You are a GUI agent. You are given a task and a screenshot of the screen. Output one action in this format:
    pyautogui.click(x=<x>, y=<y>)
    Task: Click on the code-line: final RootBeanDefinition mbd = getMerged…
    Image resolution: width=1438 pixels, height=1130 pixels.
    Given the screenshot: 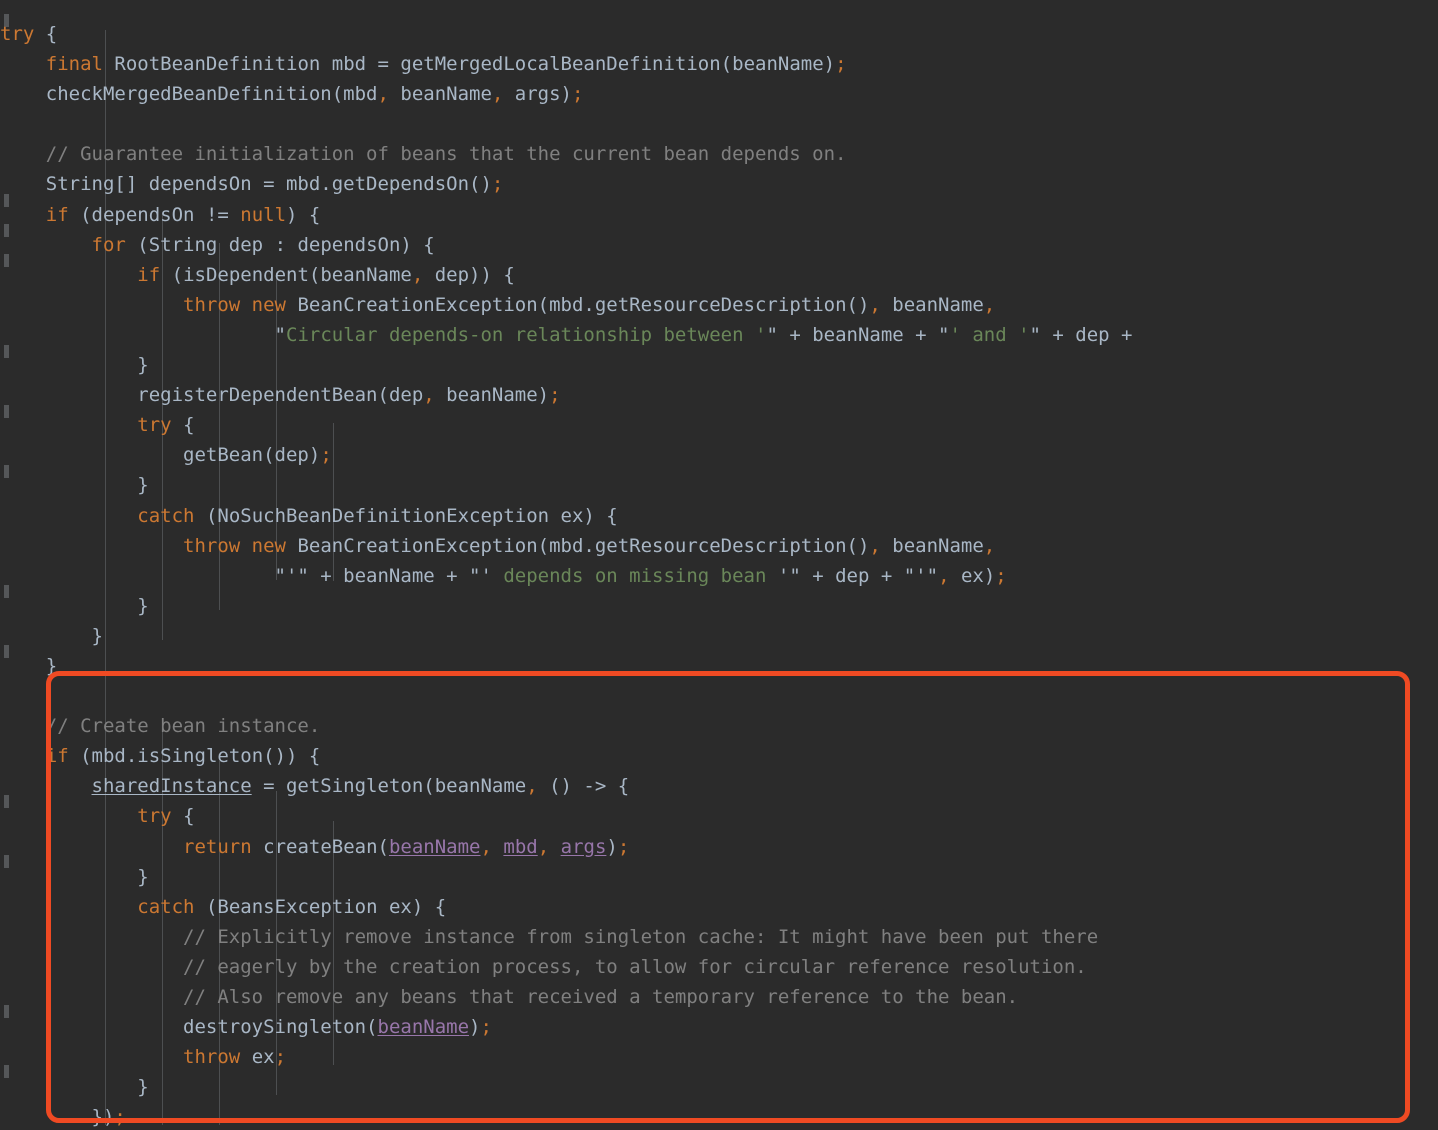 What is the action you would take?
    pyautogui.click(x=719, y=64)
    